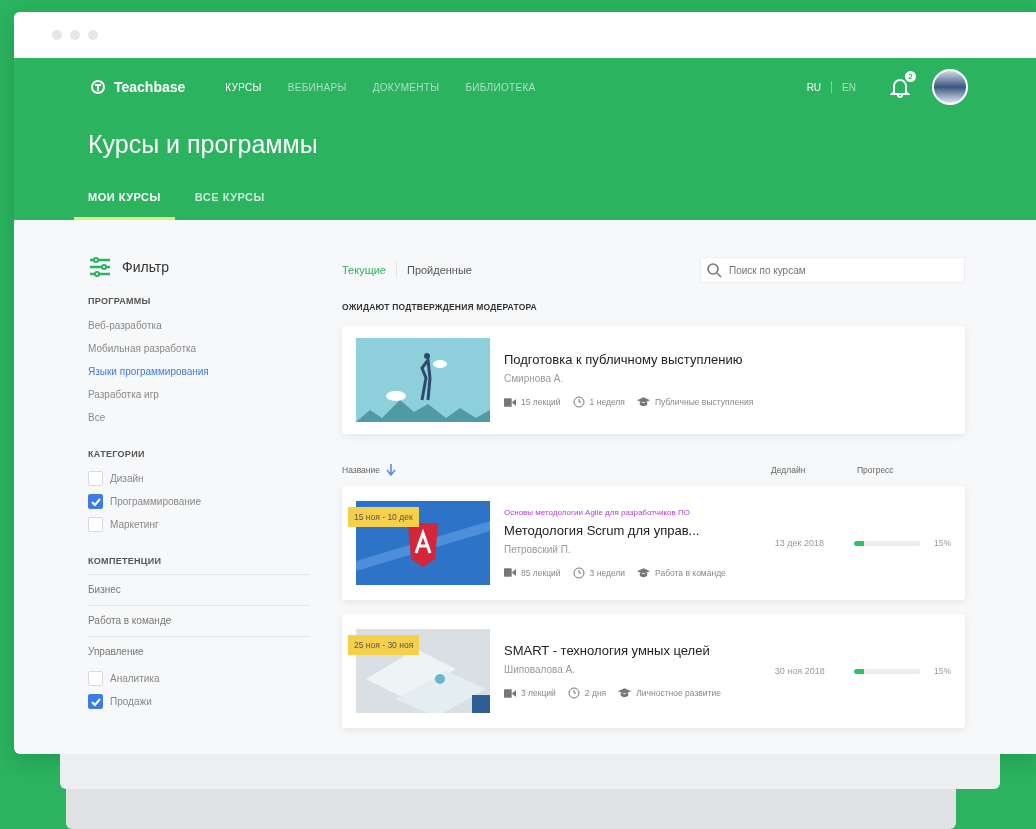  What do you see at coordinates (876, 470) in the screenshot?
I see `column-header: Прогресс` at bounding box center [876, 470].